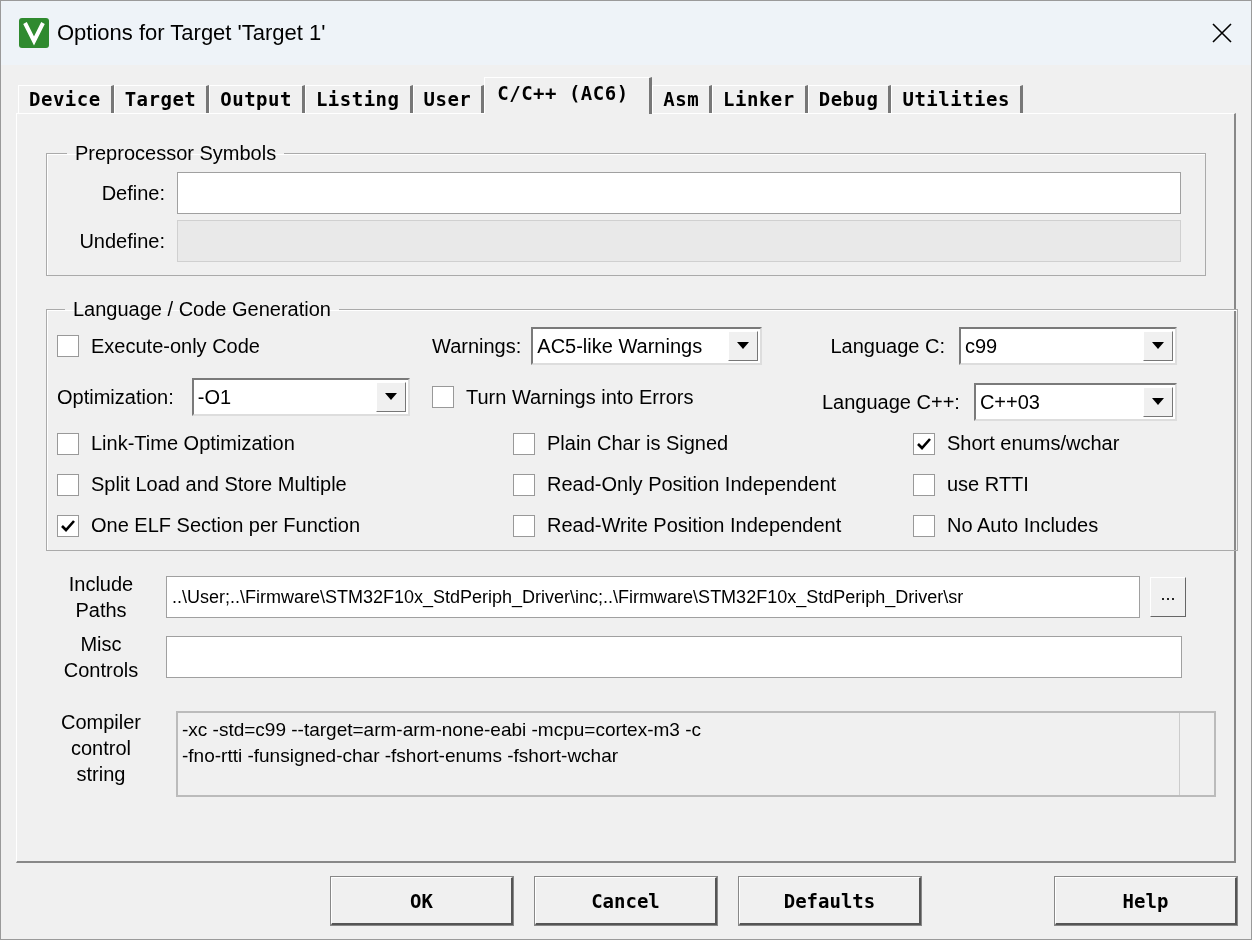 This screenshot has height=940, width=1252. What do you see at coordinates (34, 33) in the screenshot?
I see `app-logo-icon` at bounding box center [34, 33].